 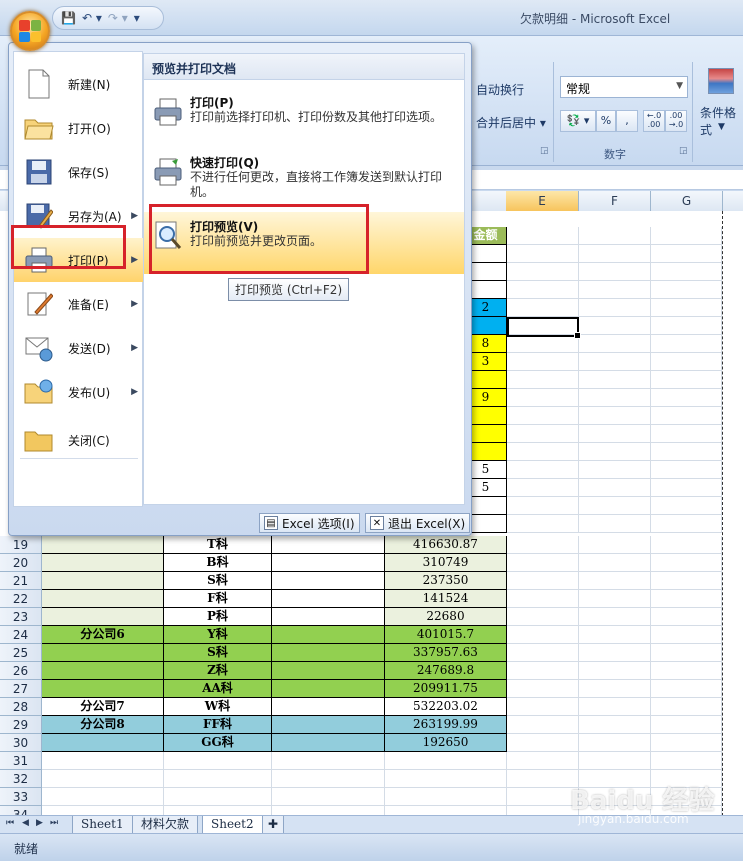 What do you see at coordinates (165, 825) in the screenshot?
I see `sheet-tab-materials: 材料欠款` at bounding box center [165, 825].